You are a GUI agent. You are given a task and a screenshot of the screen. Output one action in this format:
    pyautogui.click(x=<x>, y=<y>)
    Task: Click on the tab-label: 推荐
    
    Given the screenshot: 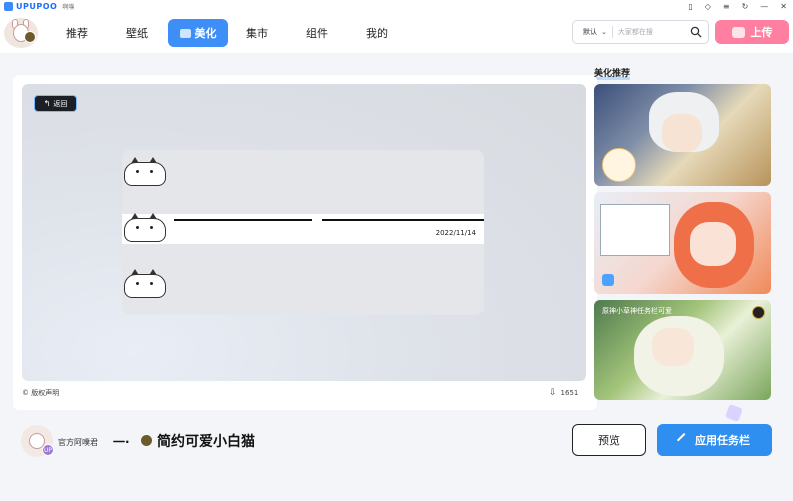 What is the action you would take?
    pyautogui.click(x=77, y=33)
    